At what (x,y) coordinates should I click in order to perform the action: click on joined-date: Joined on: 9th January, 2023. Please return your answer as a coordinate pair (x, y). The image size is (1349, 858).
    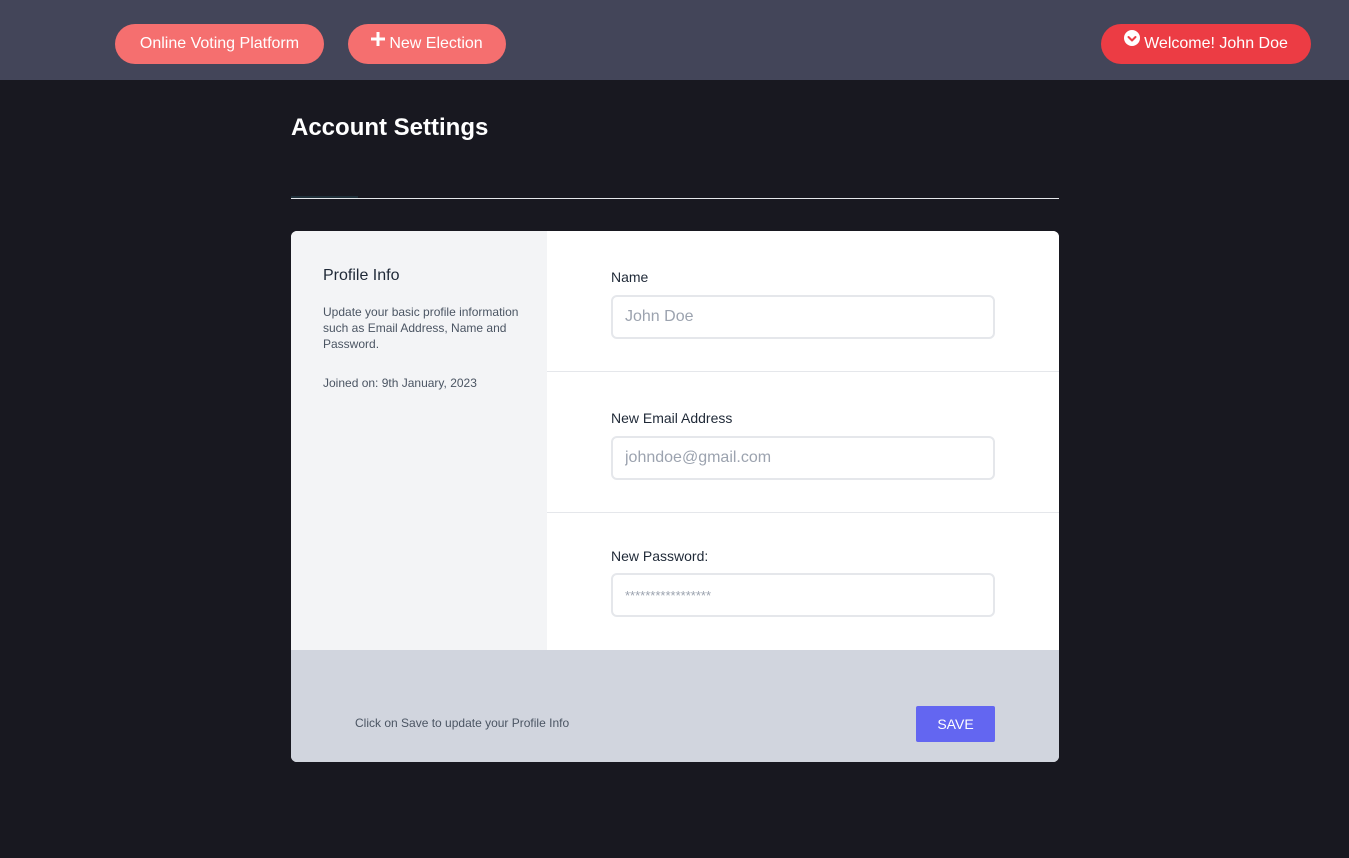
    Looking at the image, I should click on (400, 383).